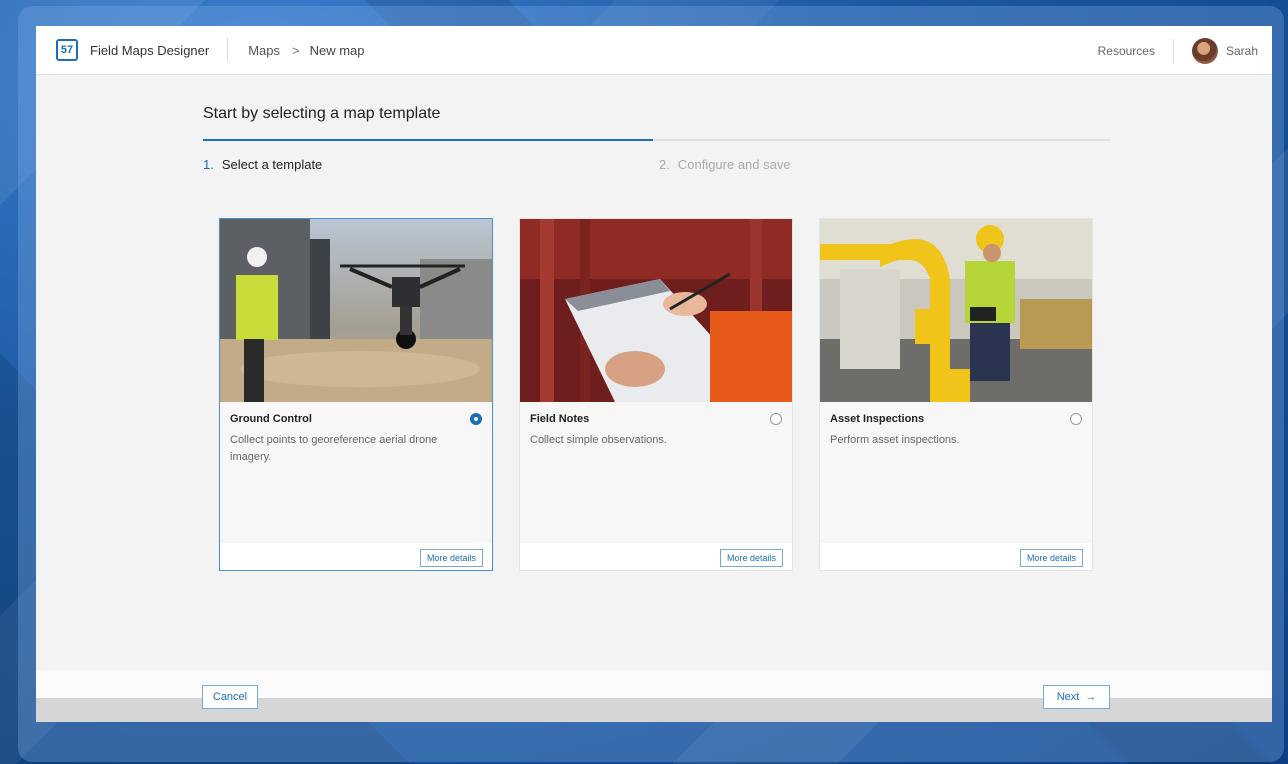 This screenshot has height=764, width=1288. I want to click on app-name: Field Maps Designer, so click(149, 50).